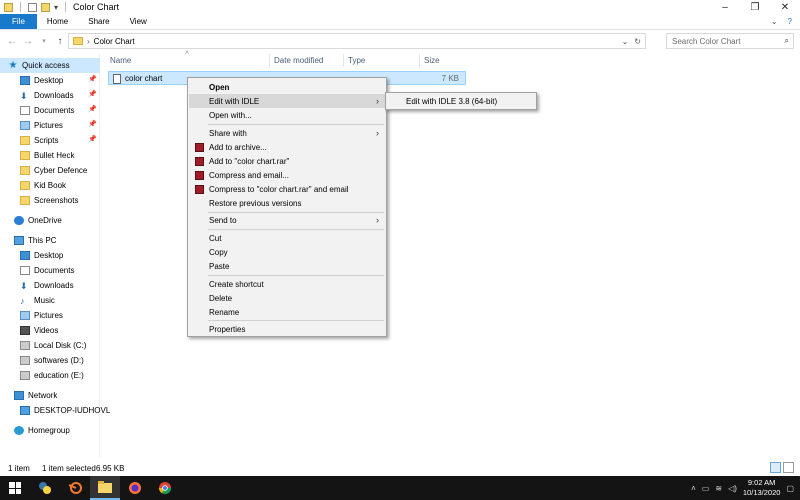 Image resolution: width=800 pixels, height=500 pixels. I want to click on clock-time: 9:02 AM, so click(761, 482).